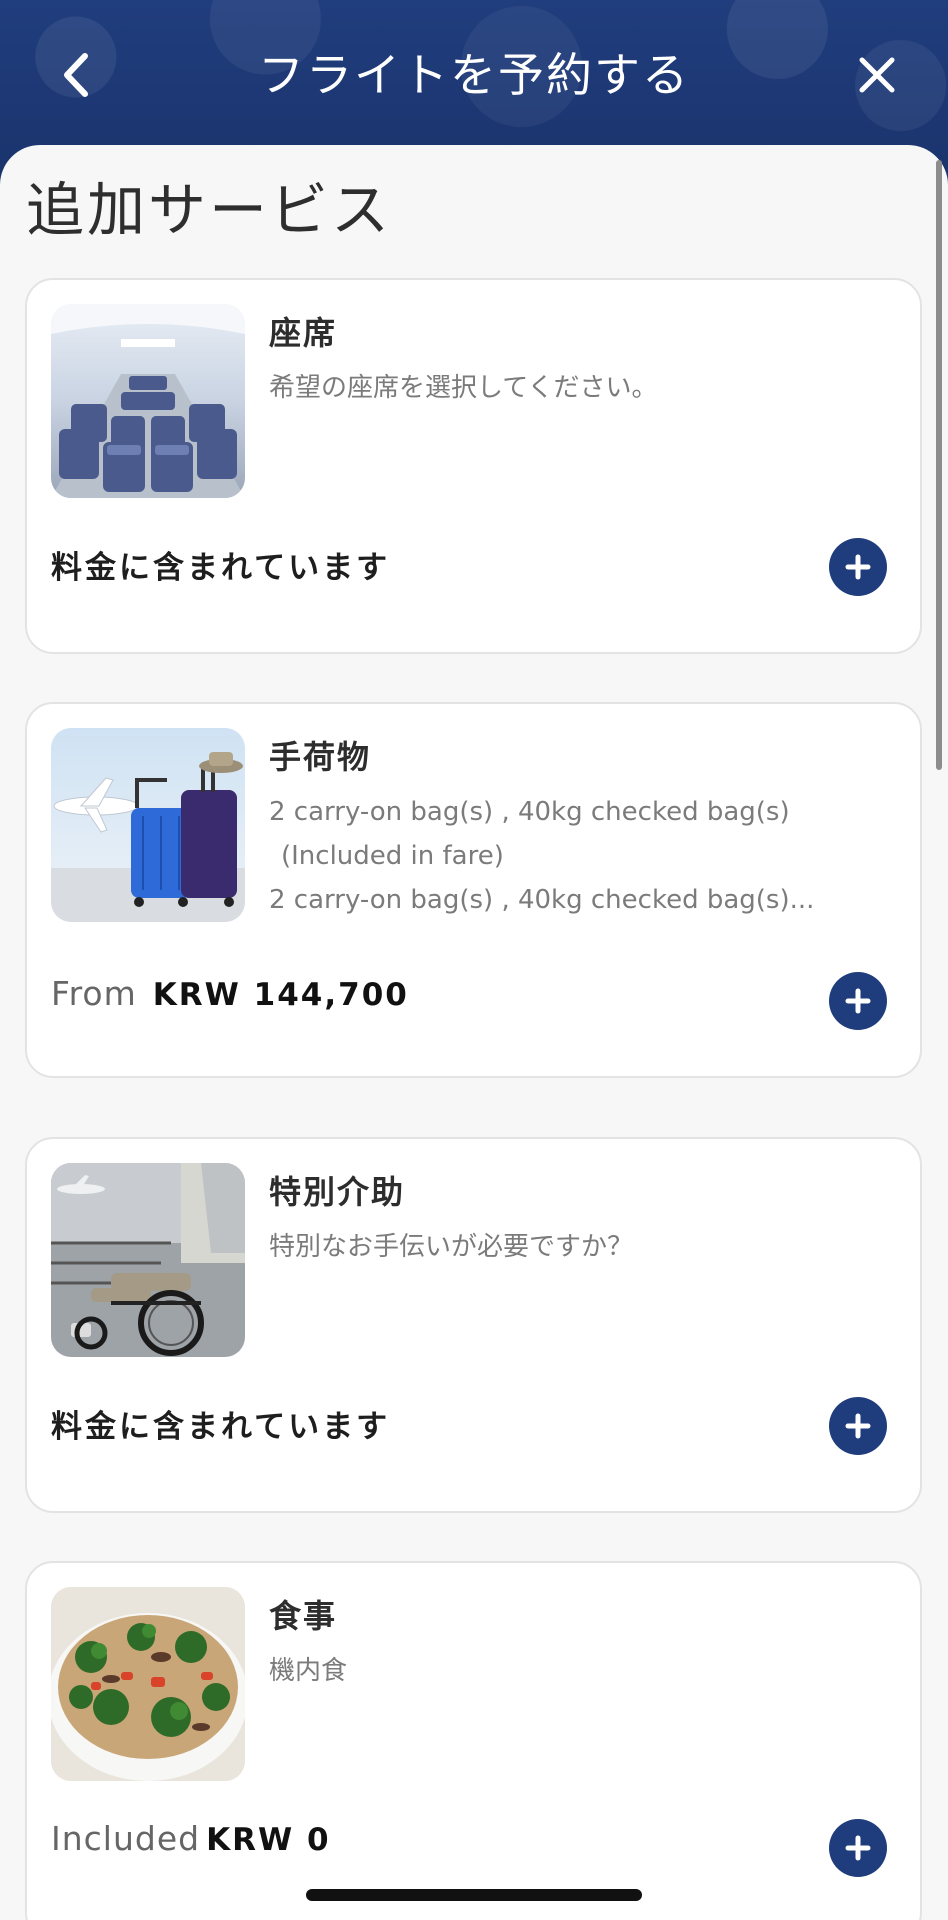 The width and height of the screenshot is (948, 1920). I want to click on card-description: 特別なお手伝いが必要ですか？, so click(579, 1247).